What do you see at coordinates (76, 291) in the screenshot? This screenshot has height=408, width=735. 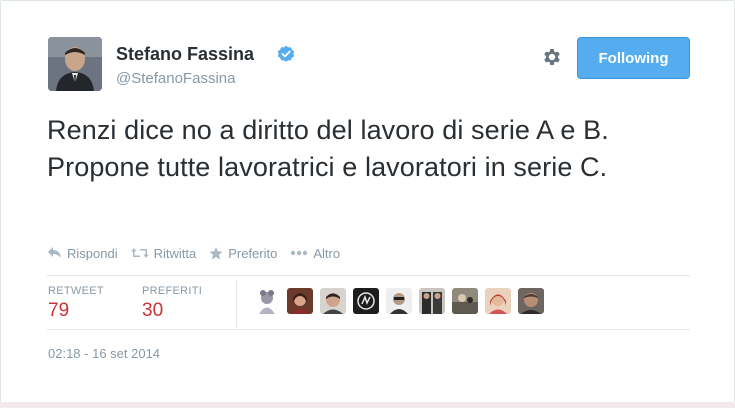 I see `retweets-label: RETWEET` at bounding box center [76, 291].